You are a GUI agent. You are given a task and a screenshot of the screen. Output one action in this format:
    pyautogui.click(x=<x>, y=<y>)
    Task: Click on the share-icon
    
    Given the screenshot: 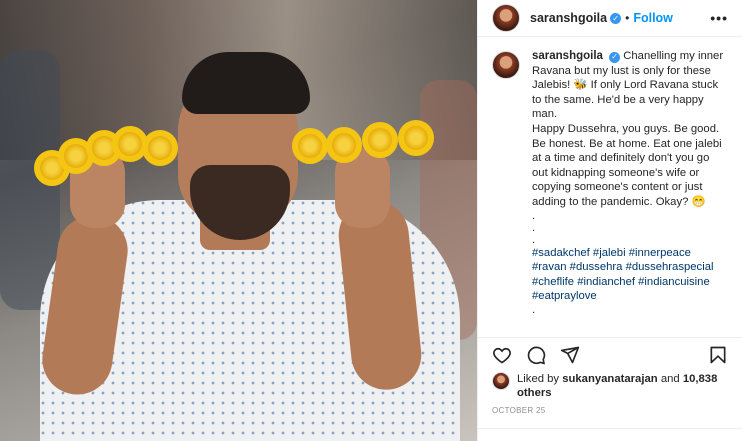 What is the action you would take?
    pyautogui.click(x=570, y=355)
    